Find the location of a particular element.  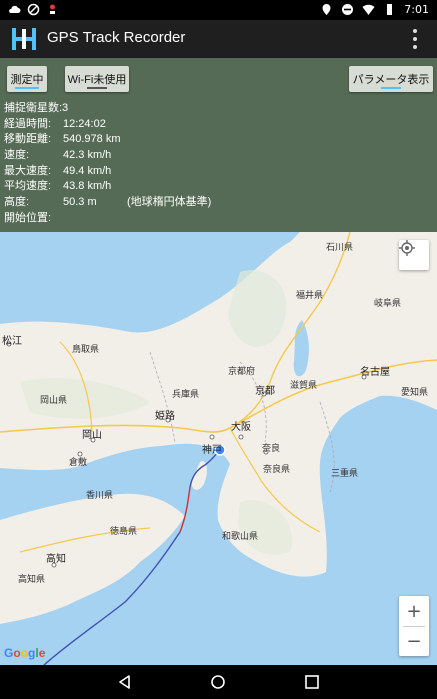

parameter-display-label: パラメータ表示 is located at coordinates (391, 80).